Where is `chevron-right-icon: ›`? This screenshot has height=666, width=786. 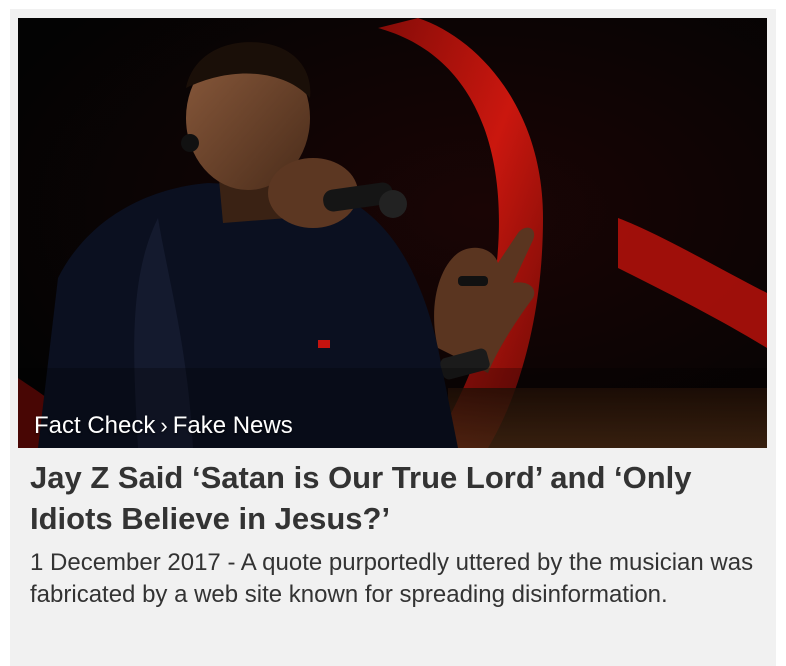
chevron-right-icon: › is located at coordinates (164, 425).